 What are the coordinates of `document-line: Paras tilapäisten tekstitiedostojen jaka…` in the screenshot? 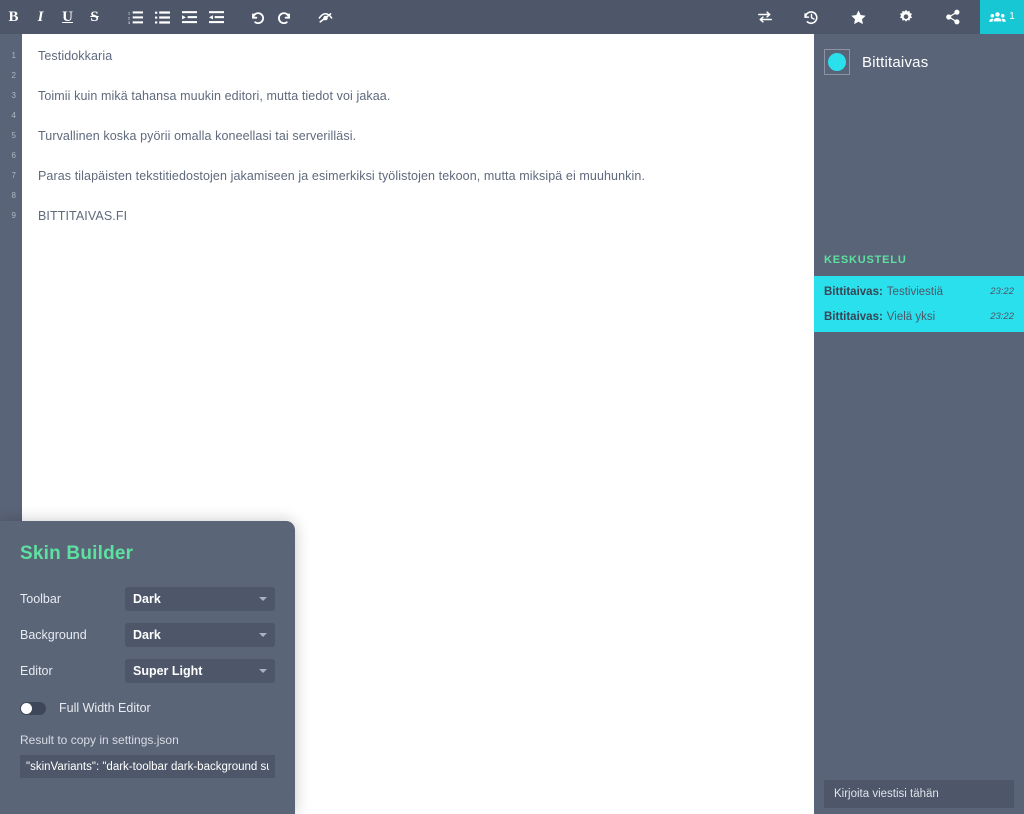 It's located at (342, 176).